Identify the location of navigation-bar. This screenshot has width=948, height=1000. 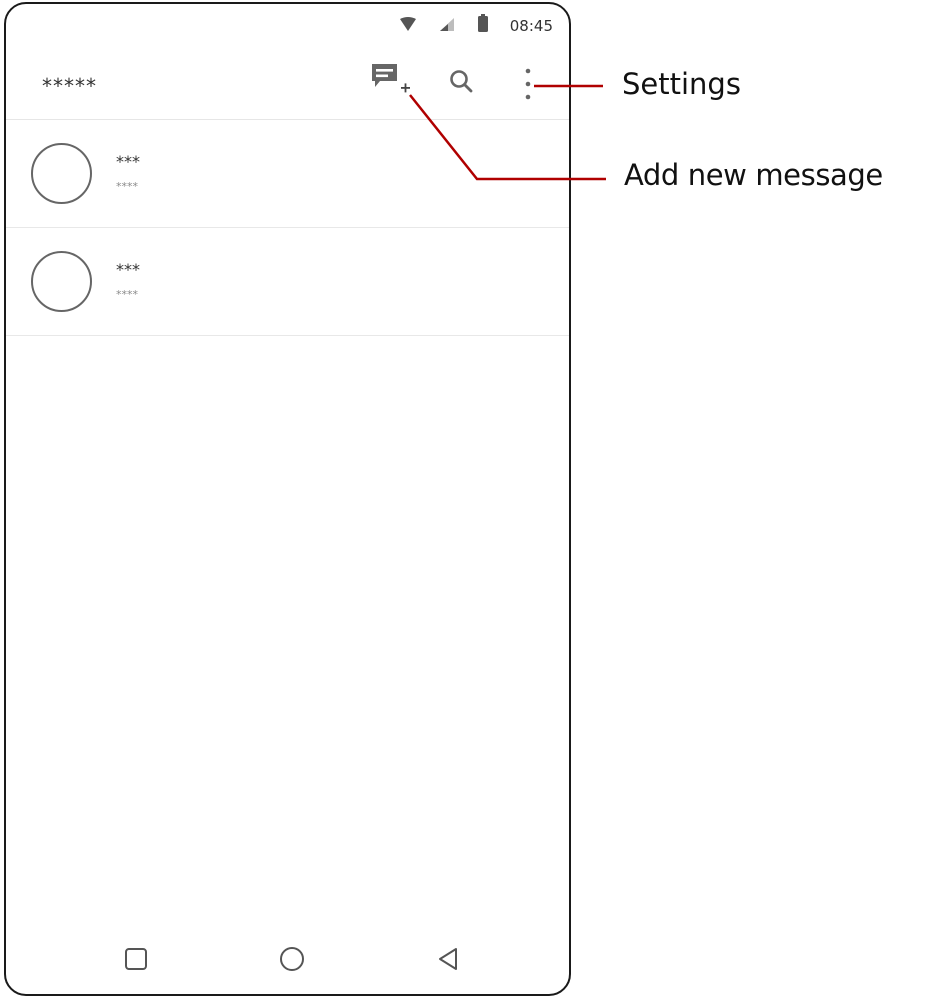
(287, 960).